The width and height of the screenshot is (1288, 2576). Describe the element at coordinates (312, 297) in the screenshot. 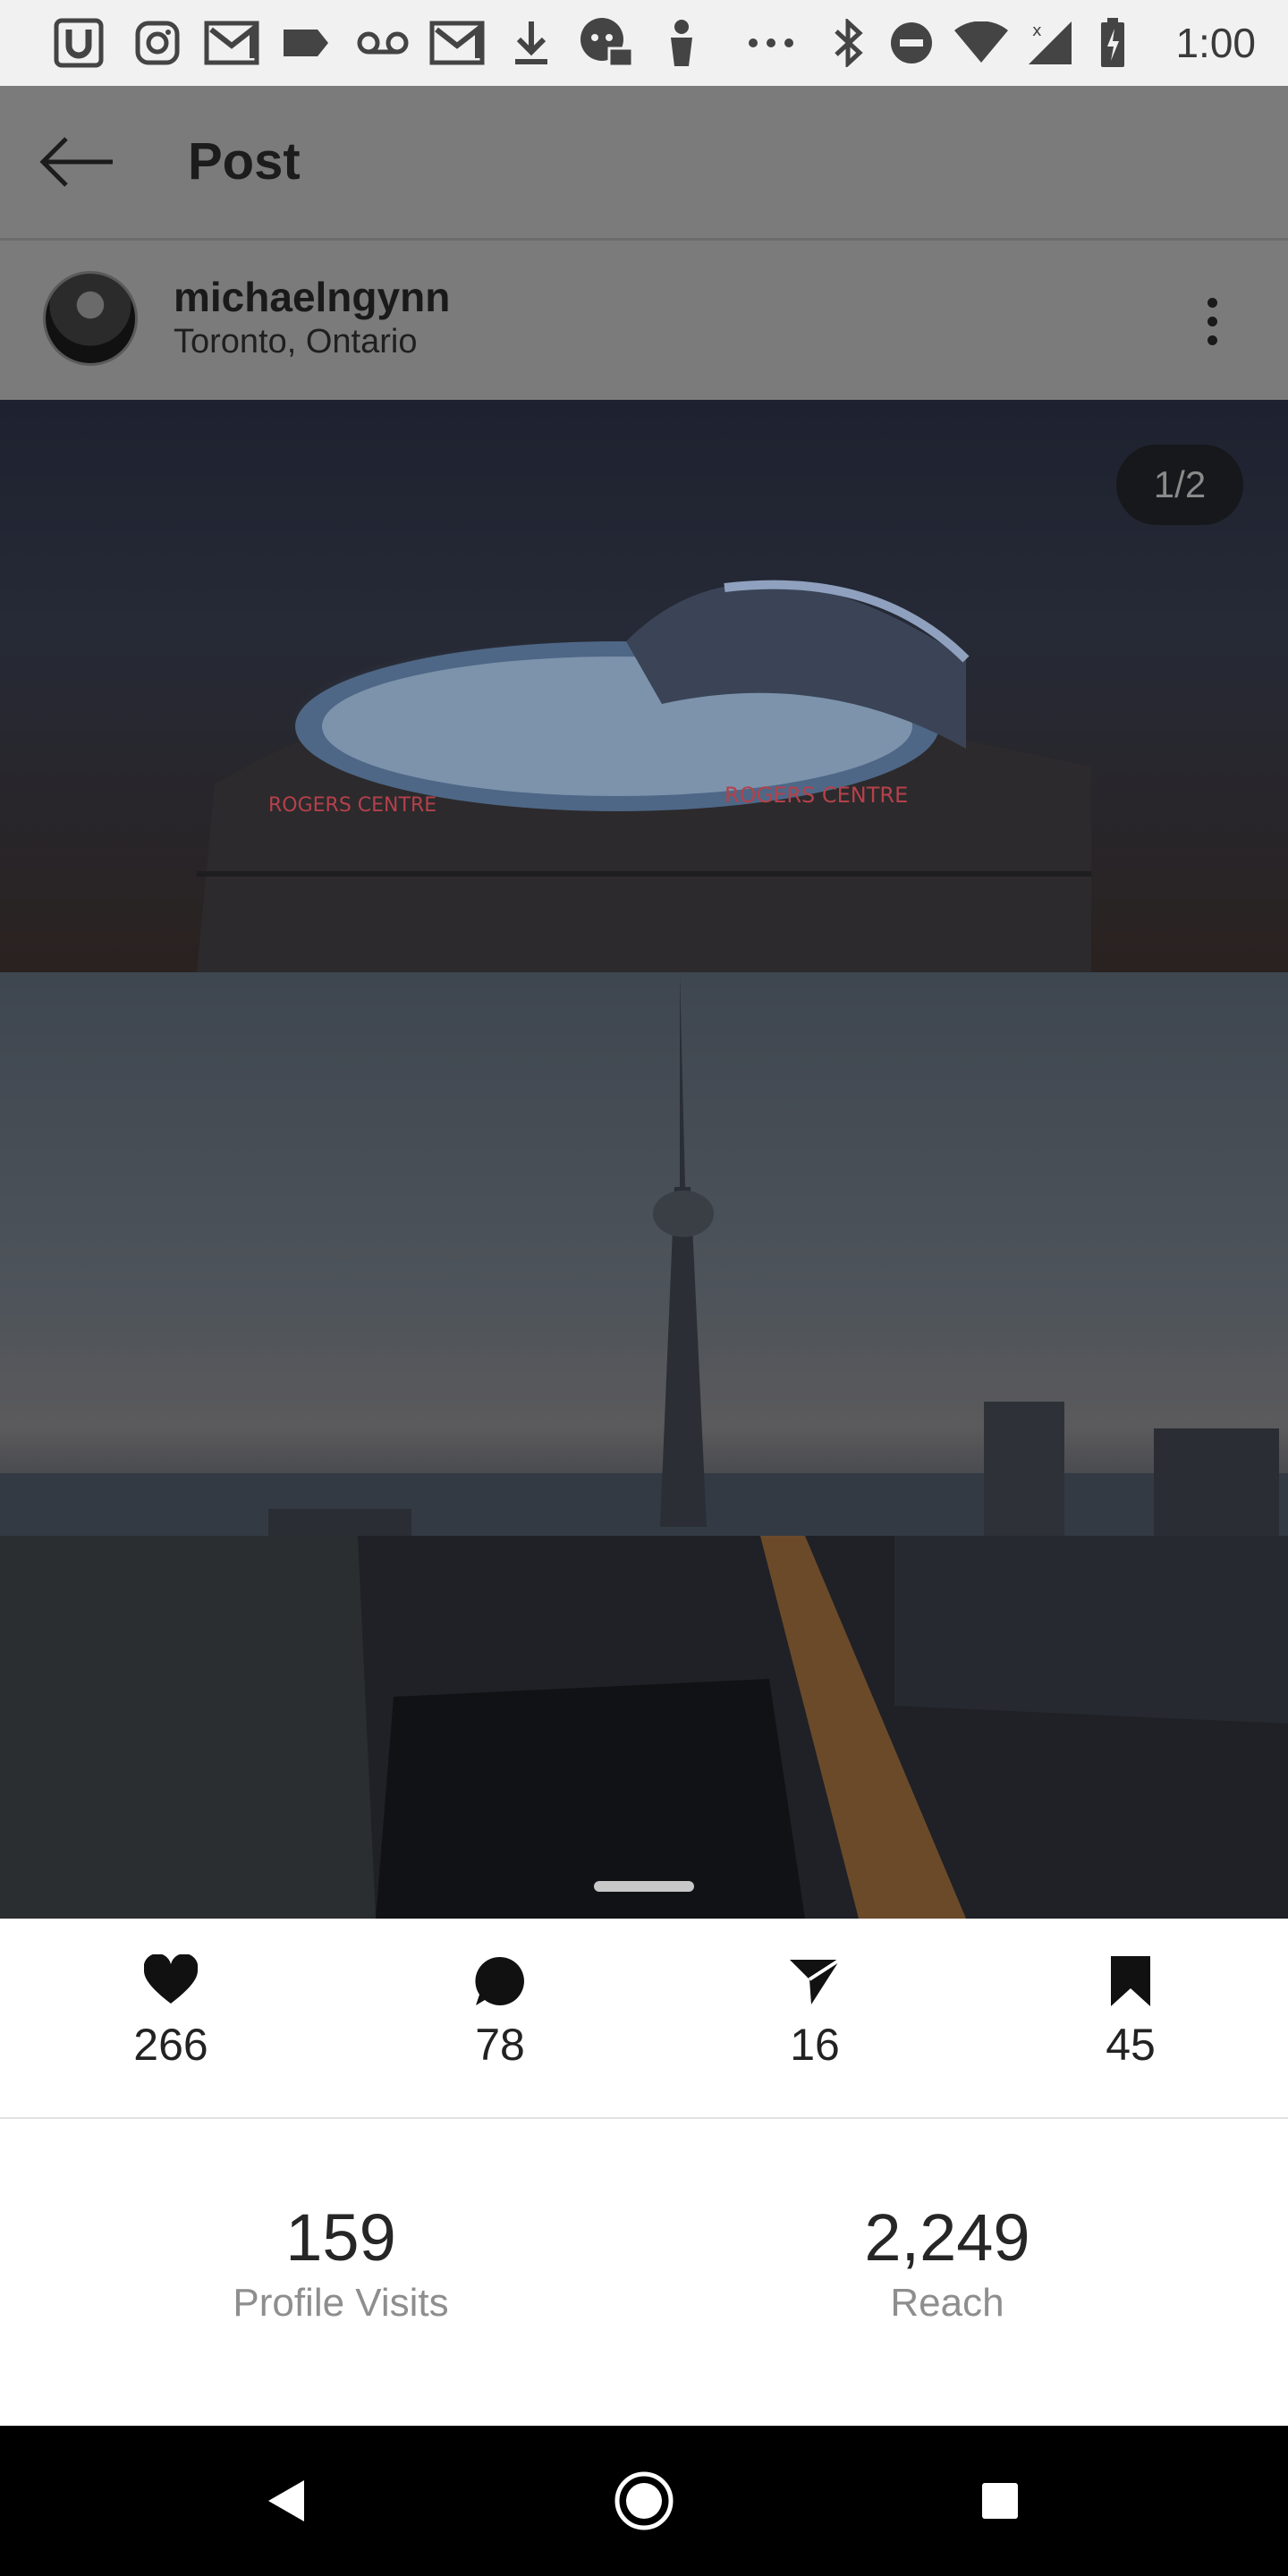

I see `username: michaelngynn` at that location.